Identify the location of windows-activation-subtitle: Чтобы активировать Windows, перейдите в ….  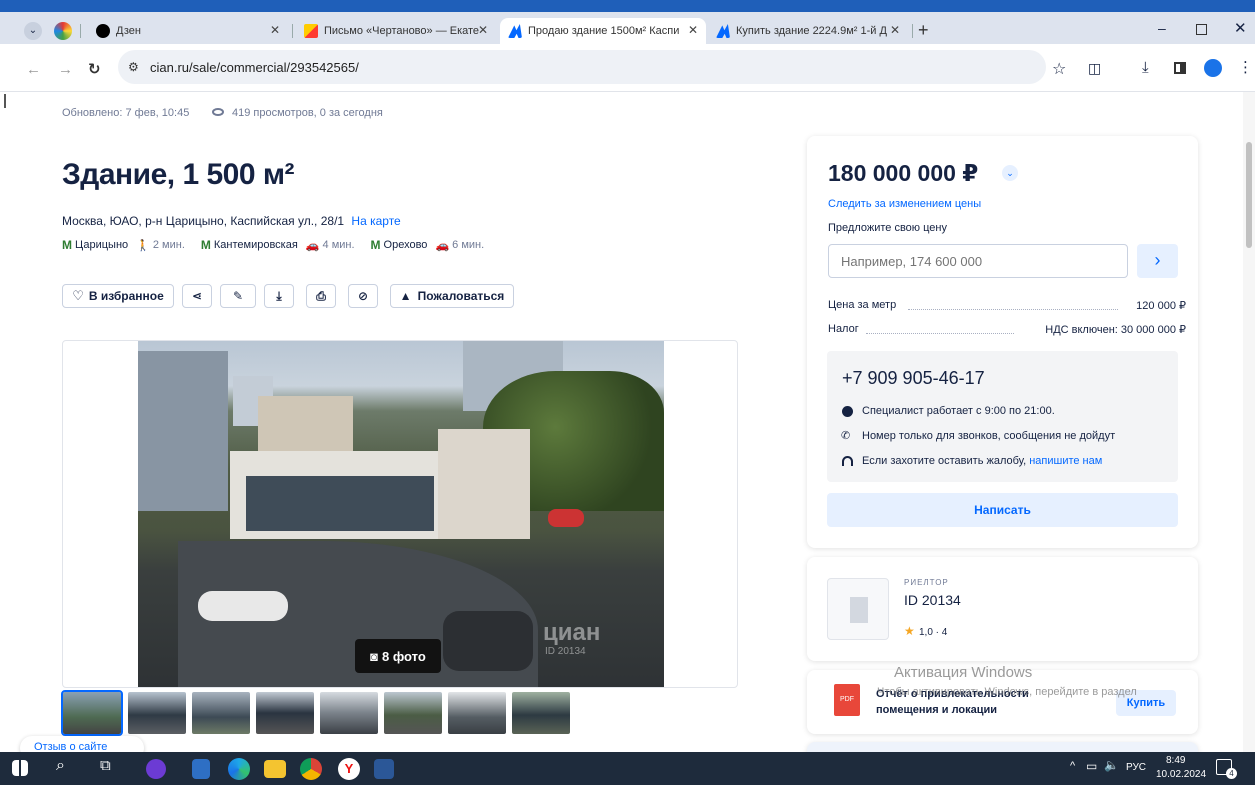
(1007, 692).